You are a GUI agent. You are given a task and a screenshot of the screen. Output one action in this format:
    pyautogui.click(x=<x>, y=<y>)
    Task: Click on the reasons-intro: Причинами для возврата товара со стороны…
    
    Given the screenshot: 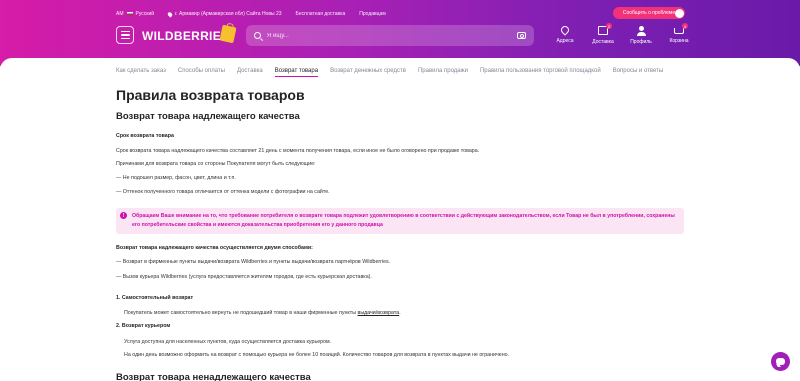 What is the action you would take?
    pyautogui.click(x=216, y=164)
    